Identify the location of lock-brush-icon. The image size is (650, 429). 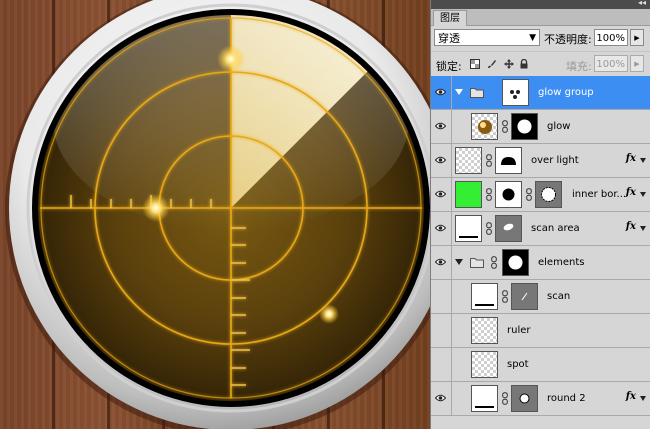
(492, 64).